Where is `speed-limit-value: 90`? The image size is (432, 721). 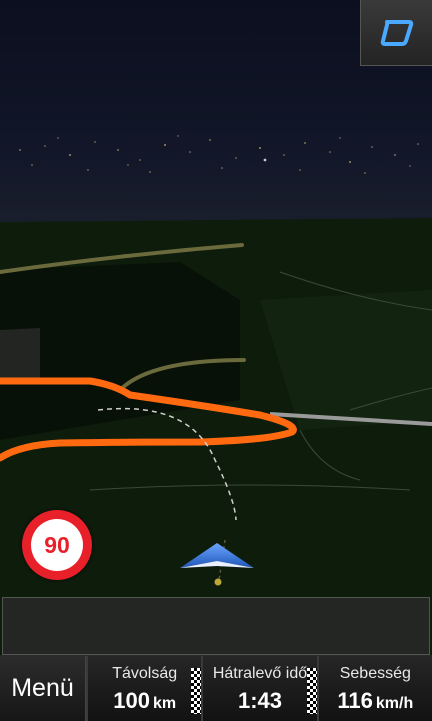 speed-limit-value: 90 is located at coordinates (57, 545).